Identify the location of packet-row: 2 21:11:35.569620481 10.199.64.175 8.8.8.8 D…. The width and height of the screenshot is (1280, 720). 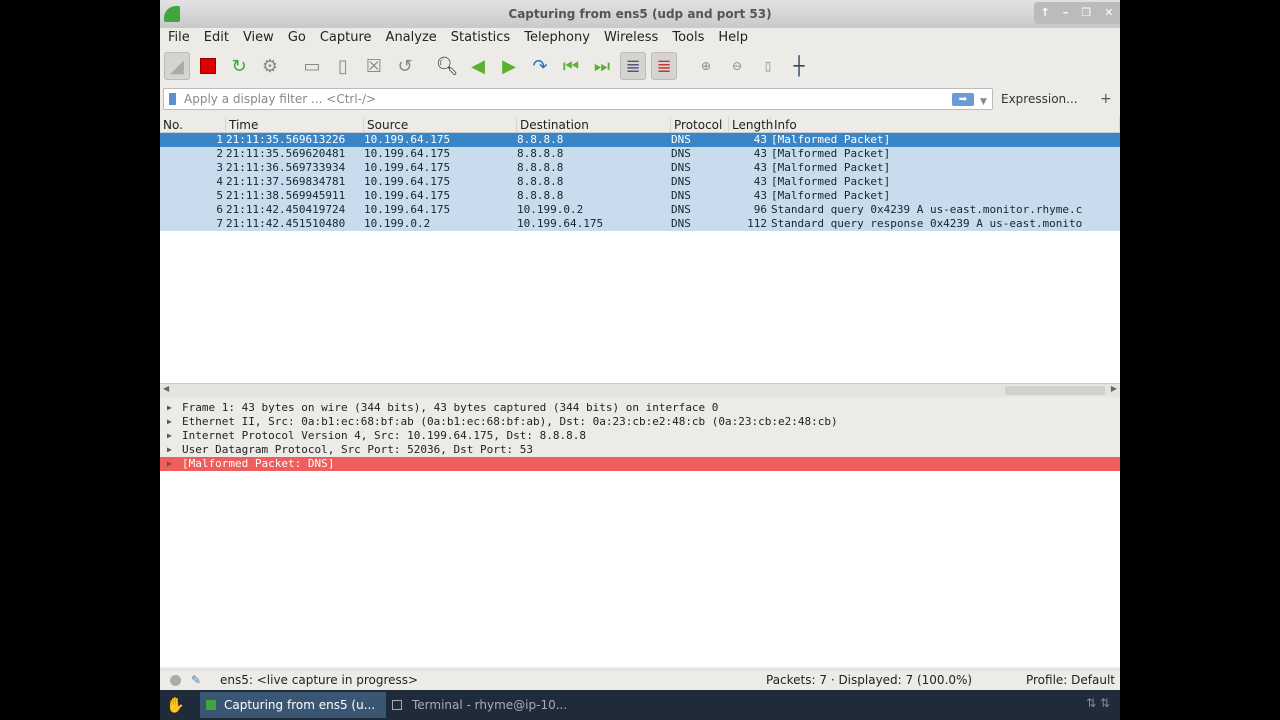
(640, 154).